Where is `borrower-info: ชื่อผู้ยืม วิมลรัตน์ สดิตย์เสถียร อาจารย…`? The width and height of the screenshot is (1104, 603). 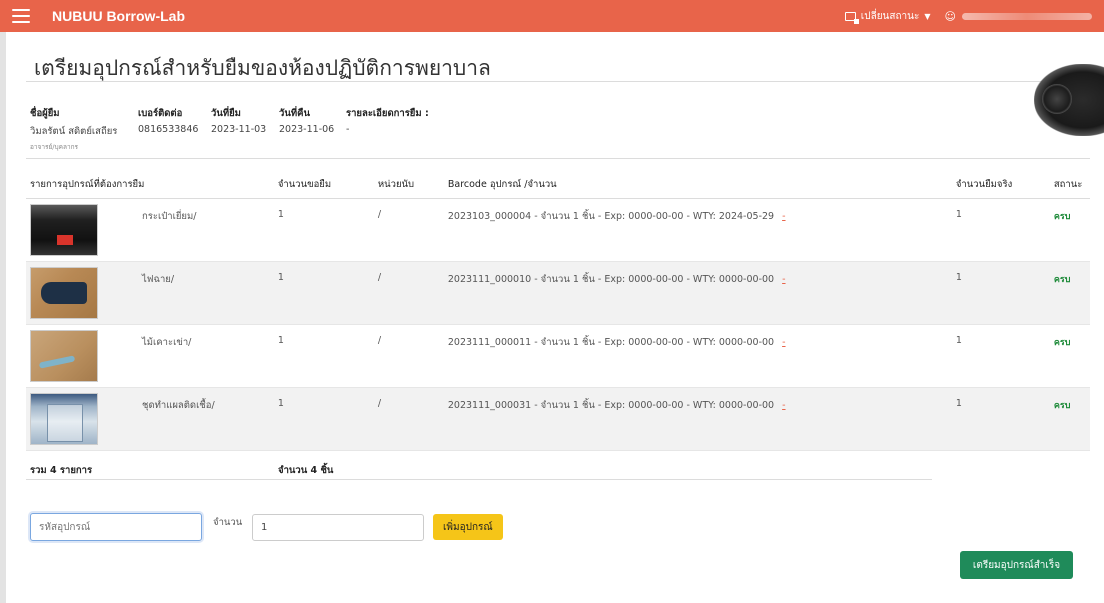 borrower-info: ชื่อผู้ยืม วิมลรัตน์ สดิตย์เสถียร อาจารย… is located at coordinates (73, 129).